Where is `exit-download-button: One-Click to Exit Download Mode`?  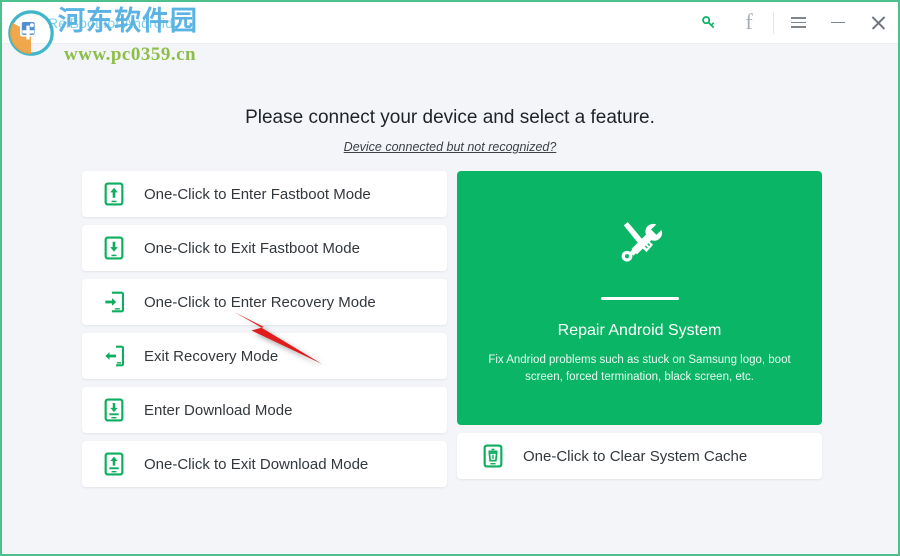 exit-download-button: One-Click to Exit Download Mode is located at coordinates (264, 464).